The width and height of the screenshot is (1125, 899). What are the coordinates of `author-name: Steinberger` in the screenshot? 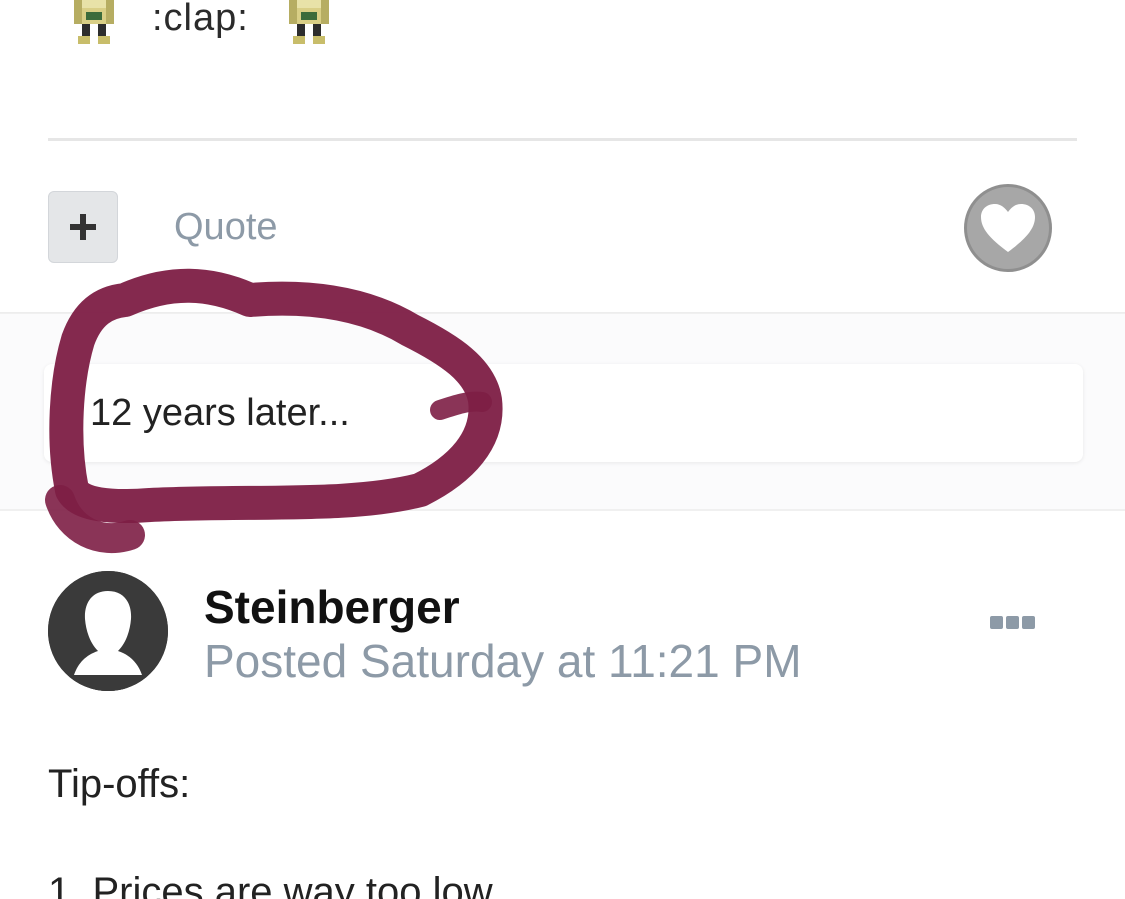 It's located at (332, 607).